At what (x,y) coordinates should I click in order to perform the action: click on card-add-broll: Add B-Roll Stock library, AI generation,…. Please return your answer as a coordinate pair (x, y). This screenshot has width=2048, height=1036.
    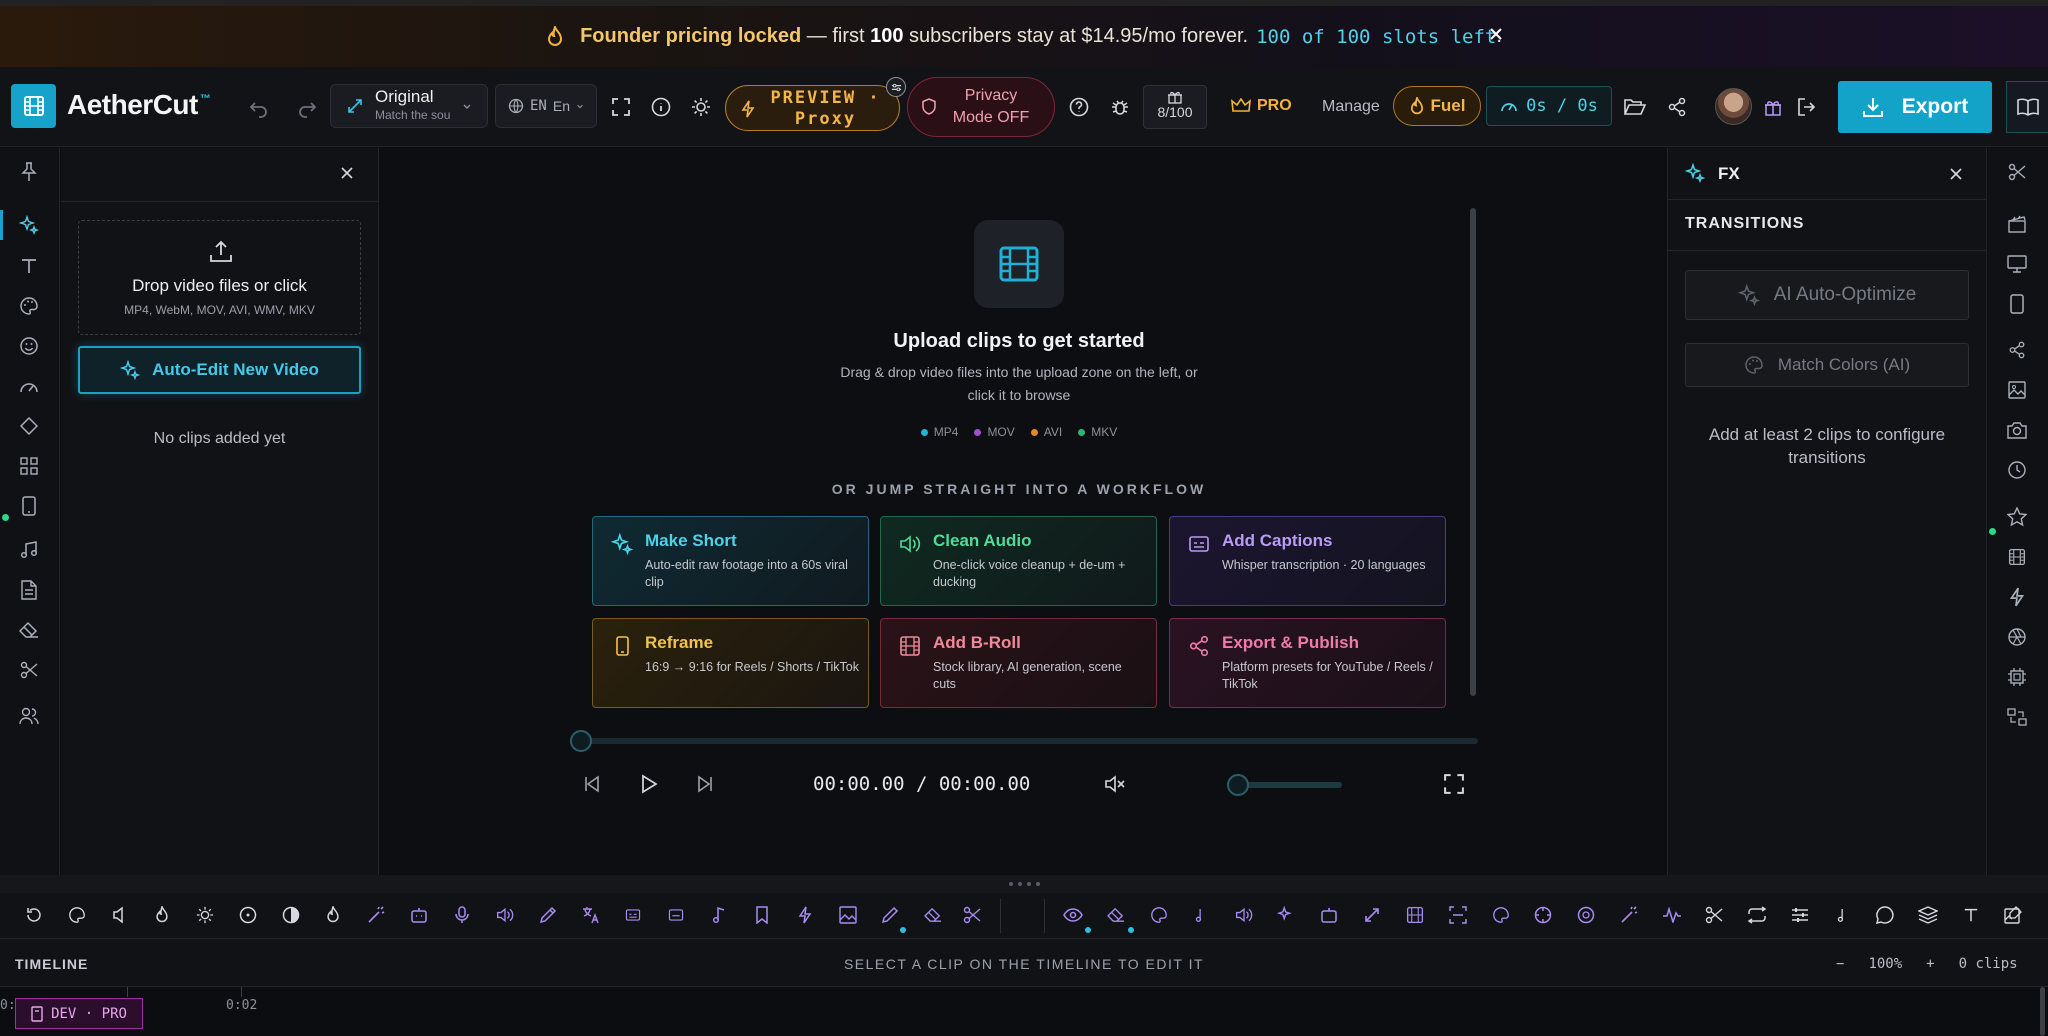
    Looking at the image, I should click on (1018, 663).